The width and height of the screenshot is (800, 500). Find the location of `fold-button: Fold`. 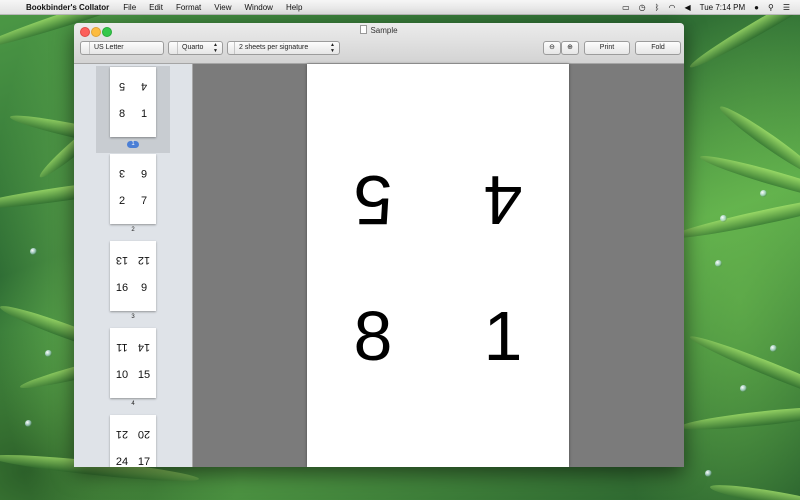

fold-button: Fold is located at coordinates (658, 48).